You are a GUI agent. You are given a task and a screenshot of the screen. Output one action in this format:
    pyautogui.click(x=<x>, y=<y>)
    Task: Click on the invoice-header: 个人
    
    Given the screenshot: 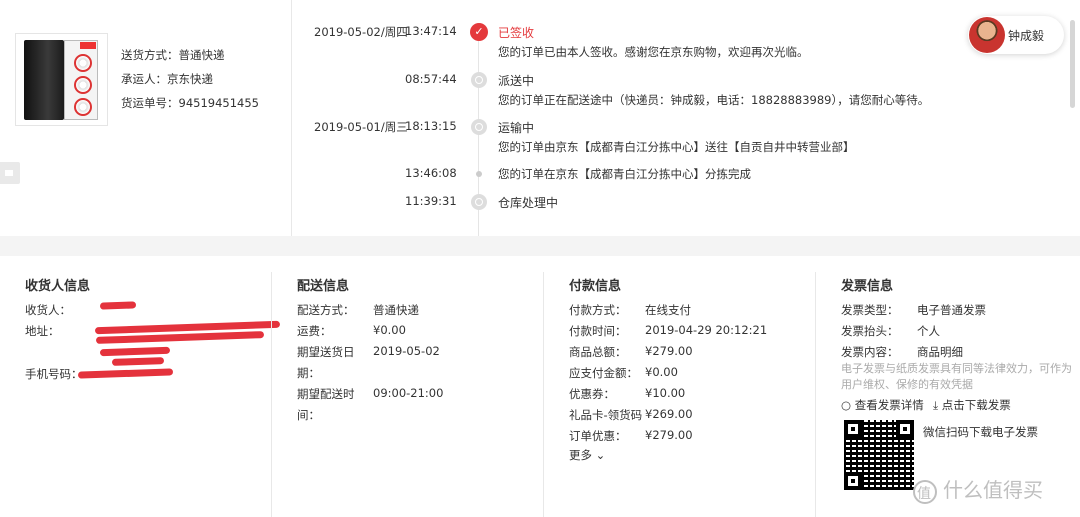 What is the action you would take?
    pyautogui.click(x=928, y=331)
    